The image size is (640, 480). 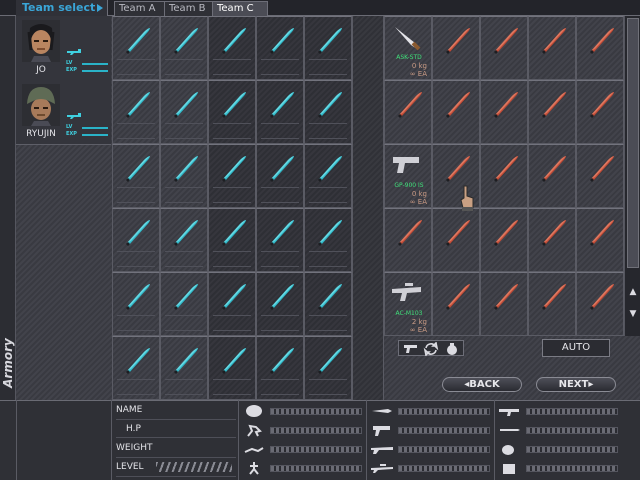 What do you see at coordinates (320, 8) in the screenshot?
I see `tab-bar: Team select Team A Team B Team C` at bounding box center [320, 8].